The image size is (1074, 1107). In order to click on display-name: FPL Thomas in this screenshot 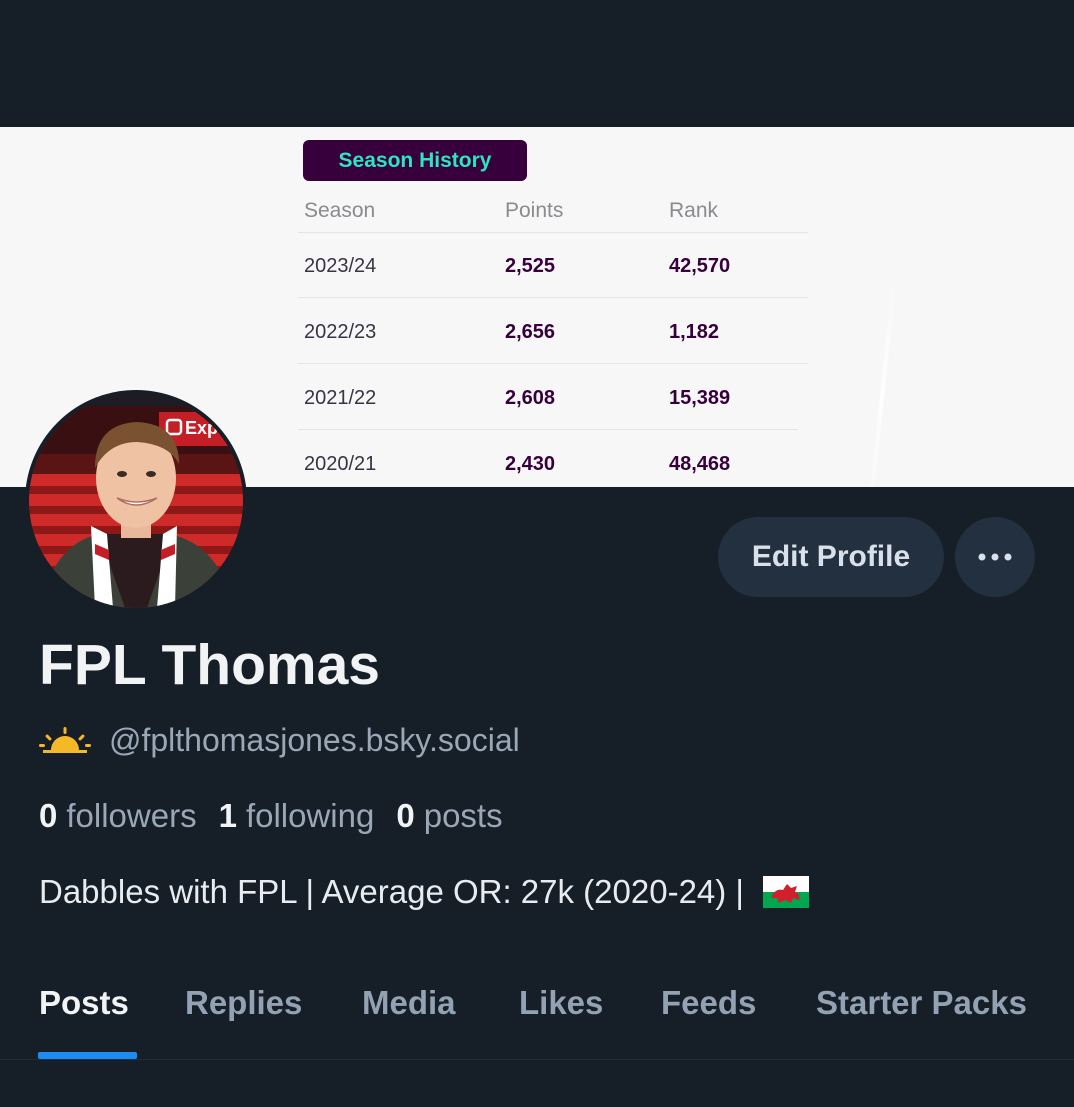, I will do `click(209, 665)`.